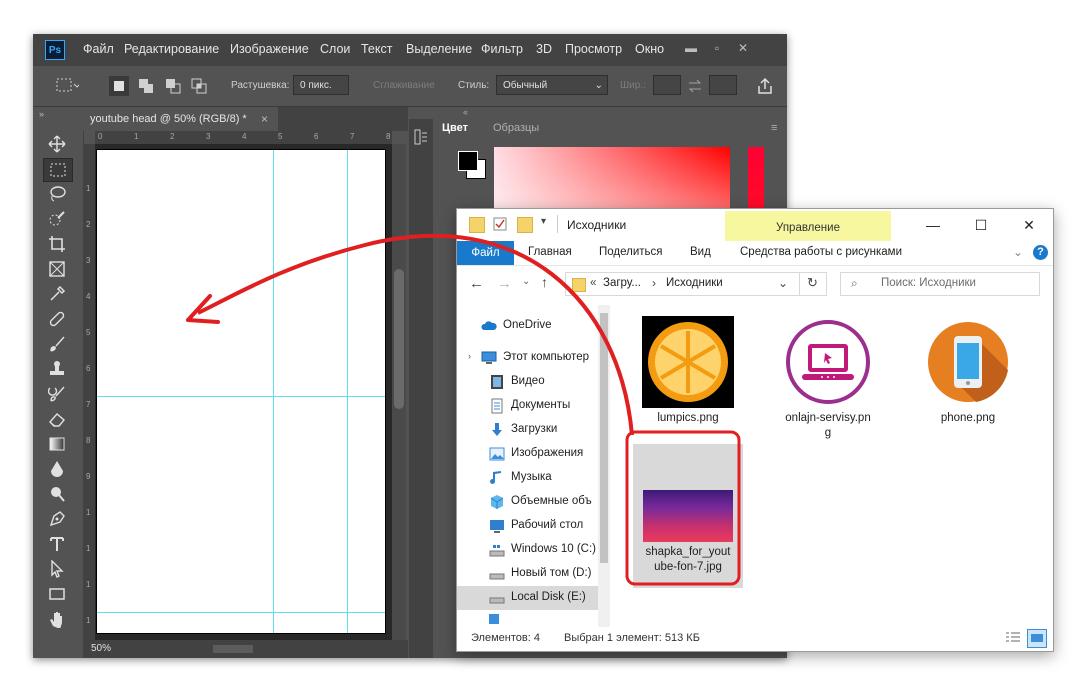 The image size is (1085, 691). What do you see at coordinates (532, 454) in the screenshot?
I see `nav-item-pictures: Изображения` at bounding box center [532, 454].